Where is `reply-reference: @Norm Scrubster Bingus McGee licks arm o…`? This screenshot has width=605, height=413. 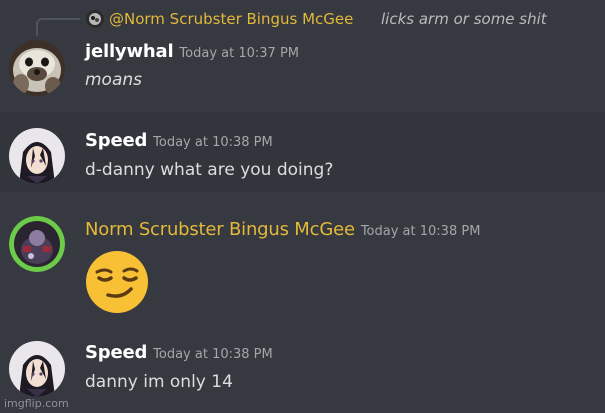
reply-reference: @Norm Scrubster Bingus McGee licks arm o… is located at coordinates (302, 18).